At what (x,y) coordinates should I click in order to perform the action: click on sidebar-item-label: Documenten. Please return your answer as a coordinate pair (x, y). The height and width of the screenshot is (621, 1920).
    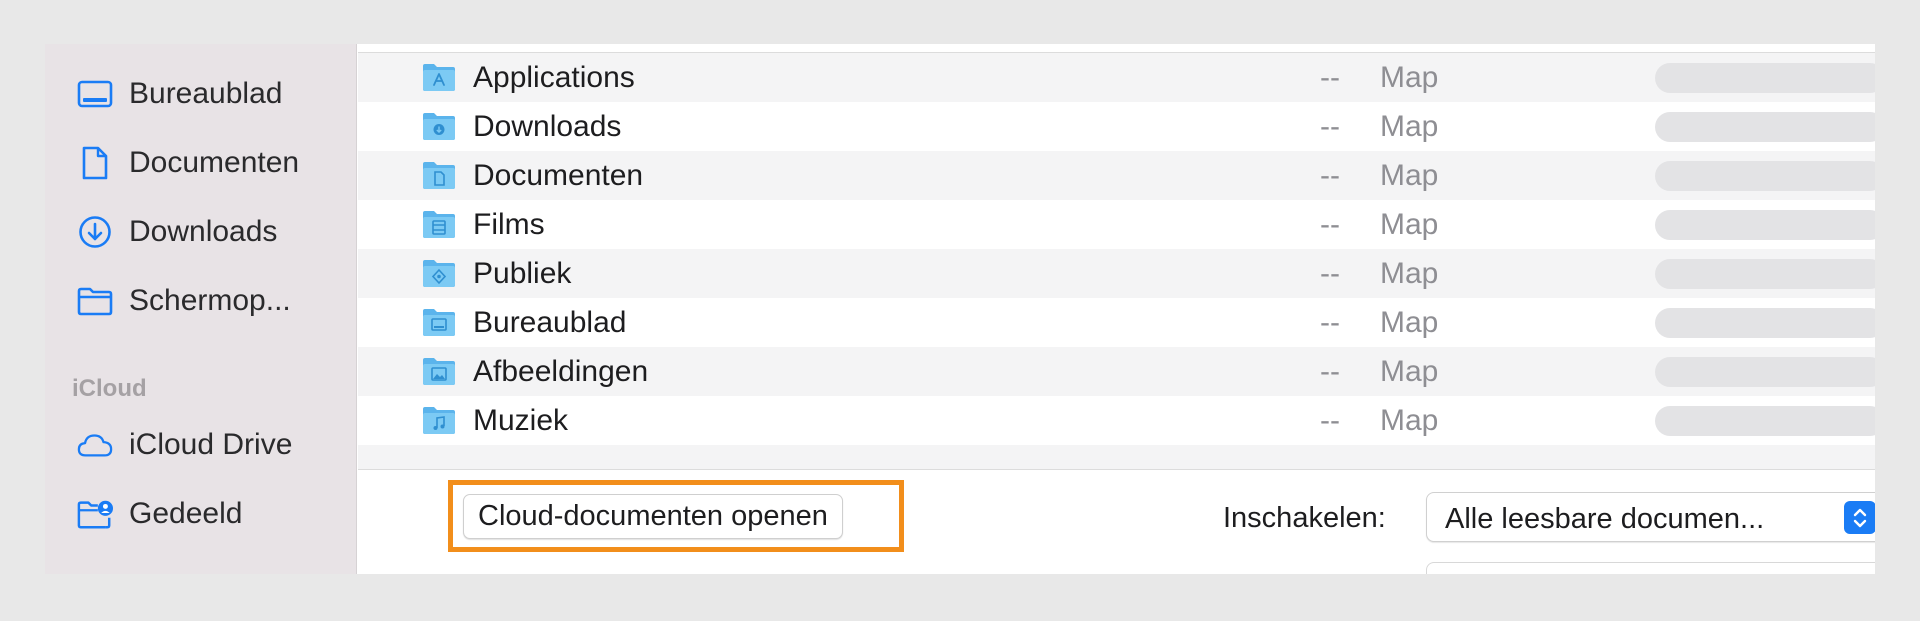
    Looking at the image, I should click on (214, 162).